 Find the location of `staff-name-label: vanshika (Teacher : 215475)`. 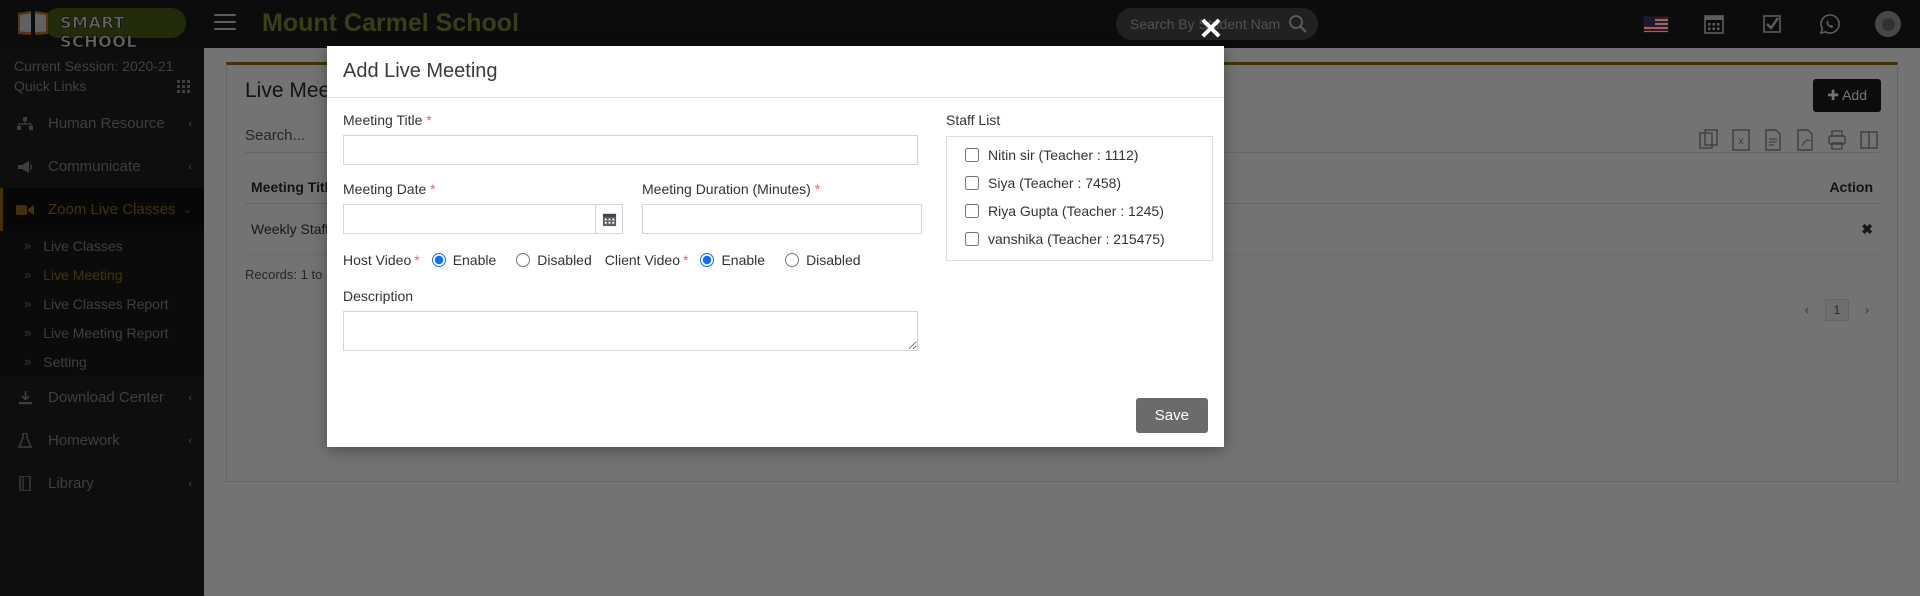

staff-name-label: vanshika (Teacher : 215475) is located at coordinates (1076, 239).